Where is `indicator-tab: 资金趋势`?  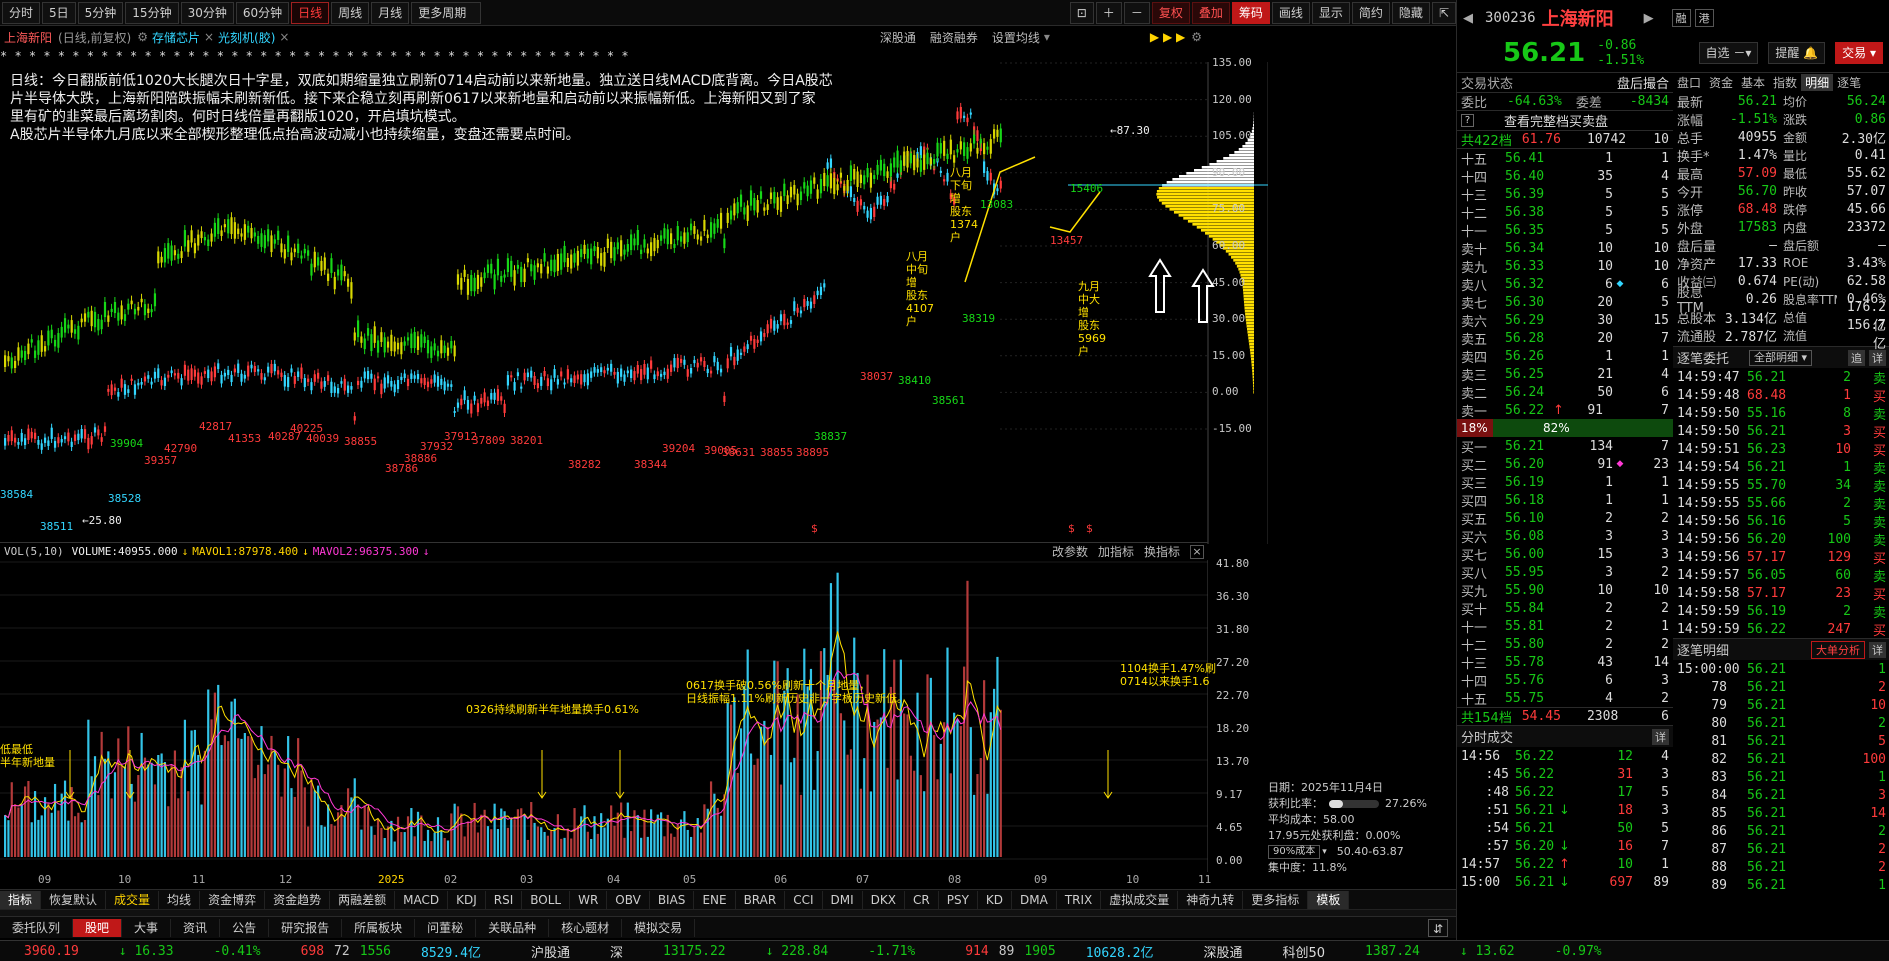
indicator-tab: 资金趋势 is located at coordinates (298, 899).